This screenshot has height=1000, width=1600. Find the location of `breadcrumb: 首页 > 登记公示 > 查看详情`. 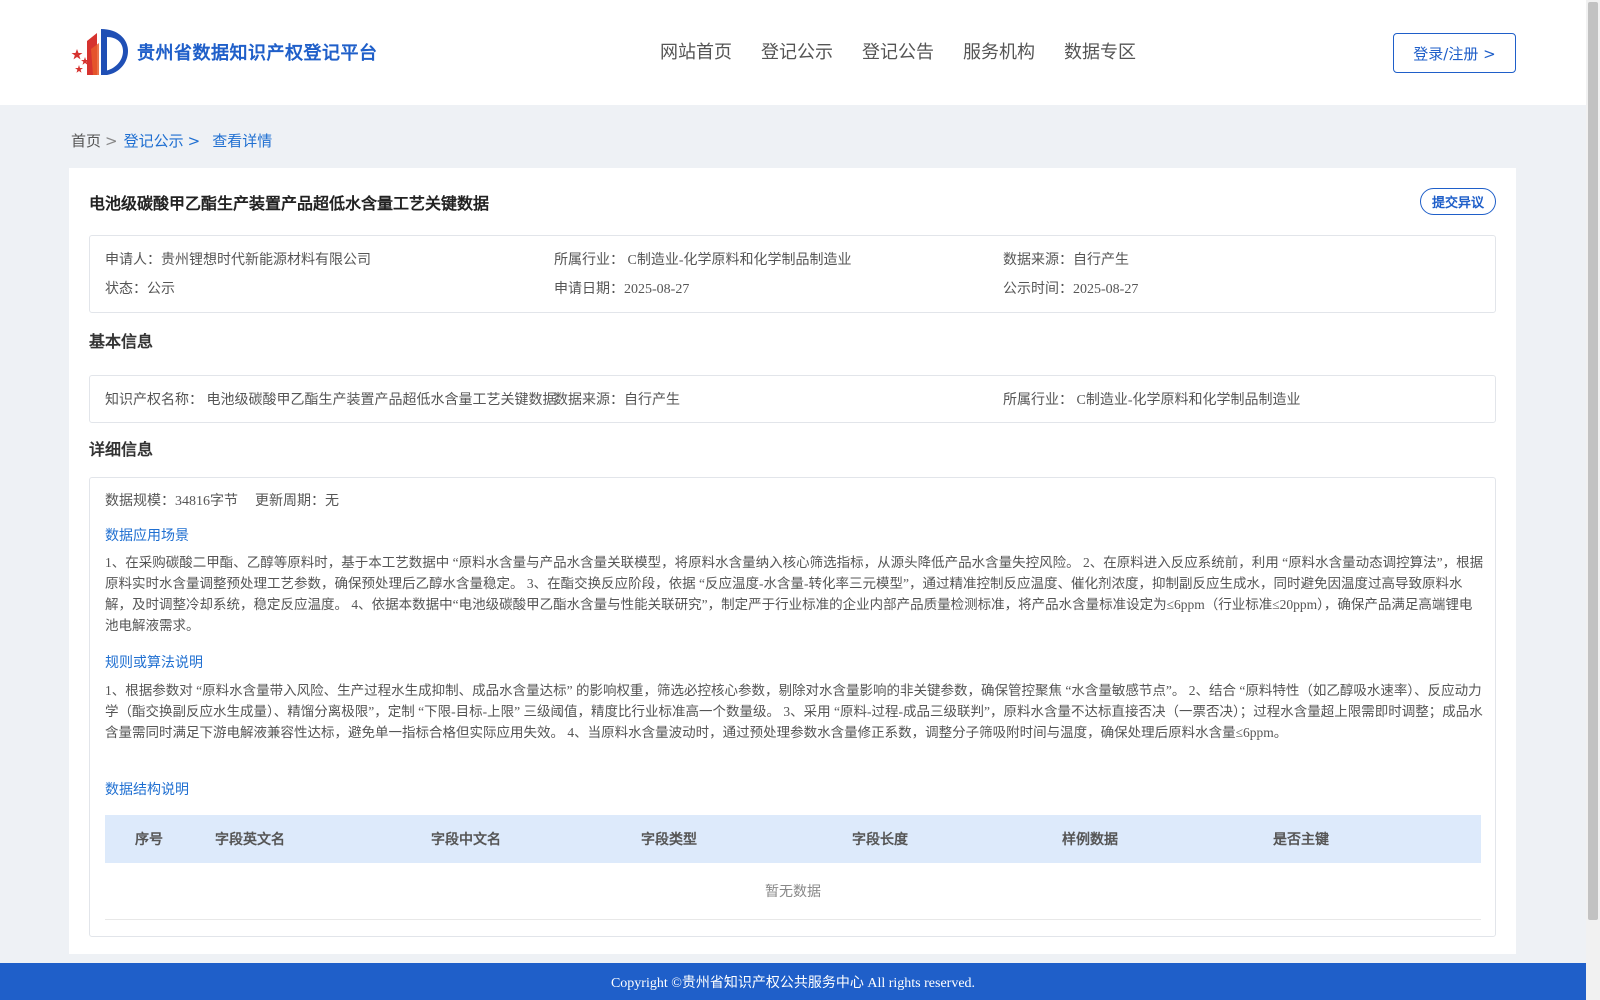

breadcrumb: 首页 > 登记公示 > 查看详情 is located at coordinates (171, 140).